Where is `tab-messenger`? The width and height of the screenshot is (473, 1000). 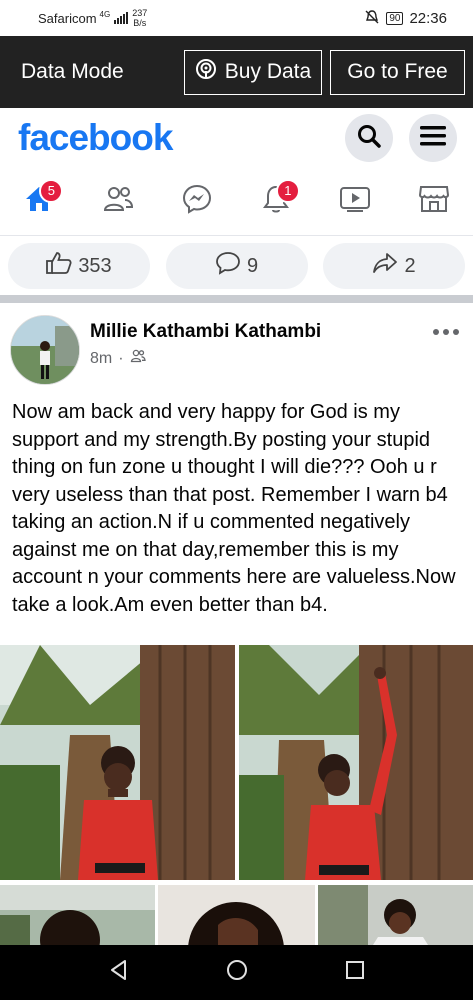 tab-messenger is located at coordinates (197, 202).